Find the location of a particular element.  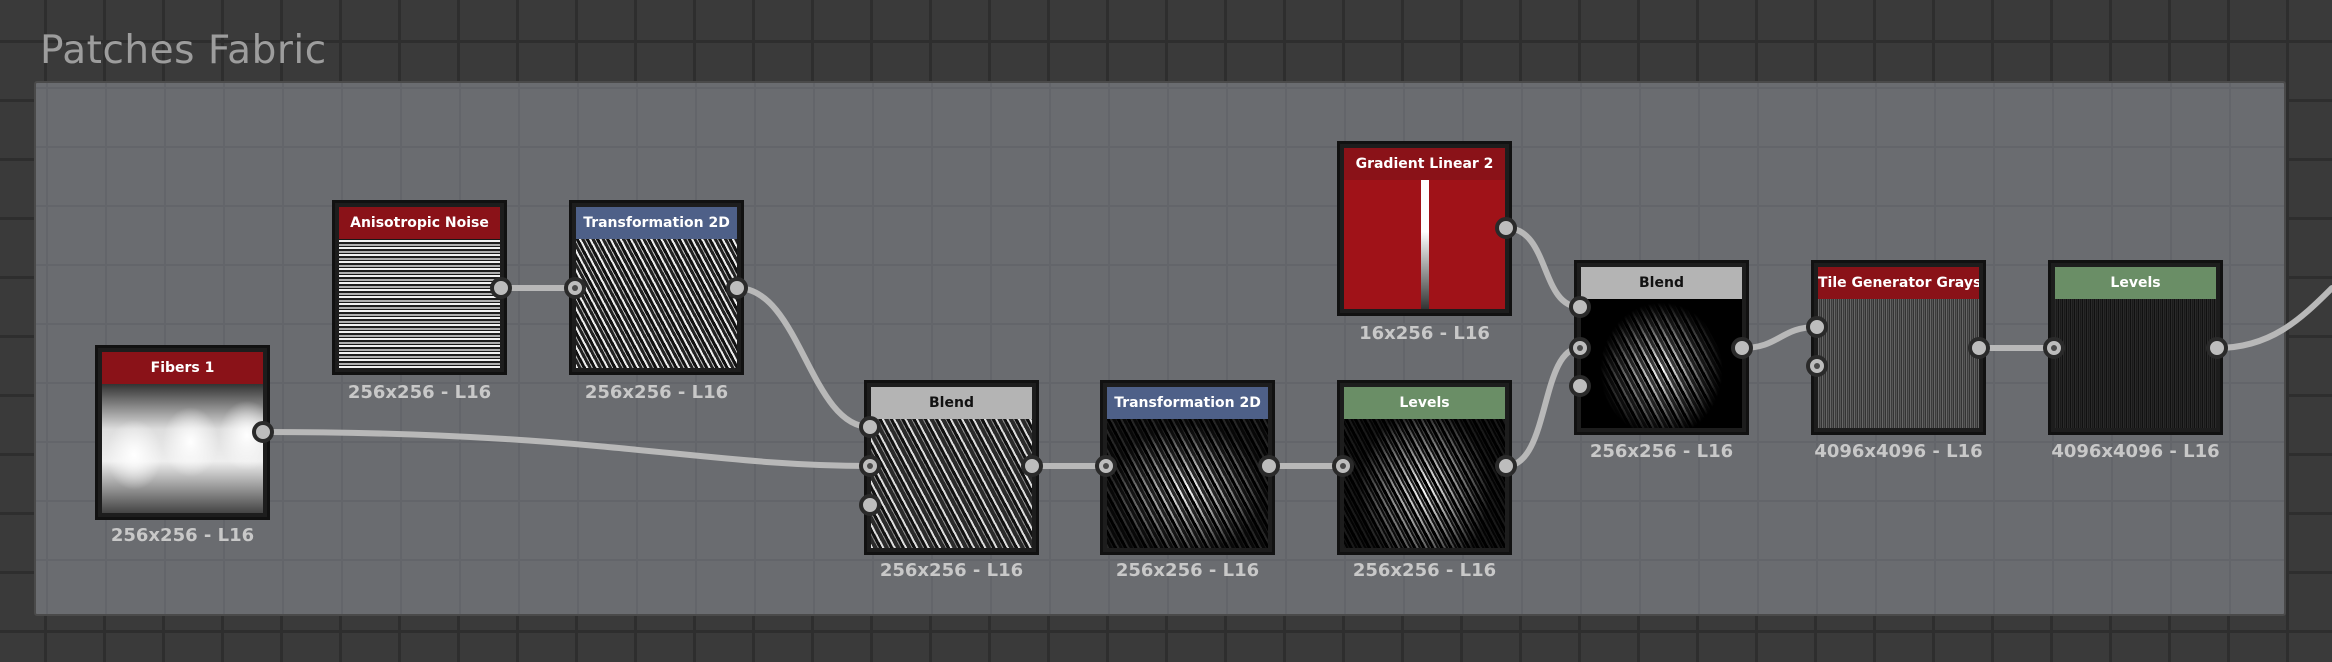

node-anisotropic-noise: Anisotropic Noise is located at coordinates (419, 287).